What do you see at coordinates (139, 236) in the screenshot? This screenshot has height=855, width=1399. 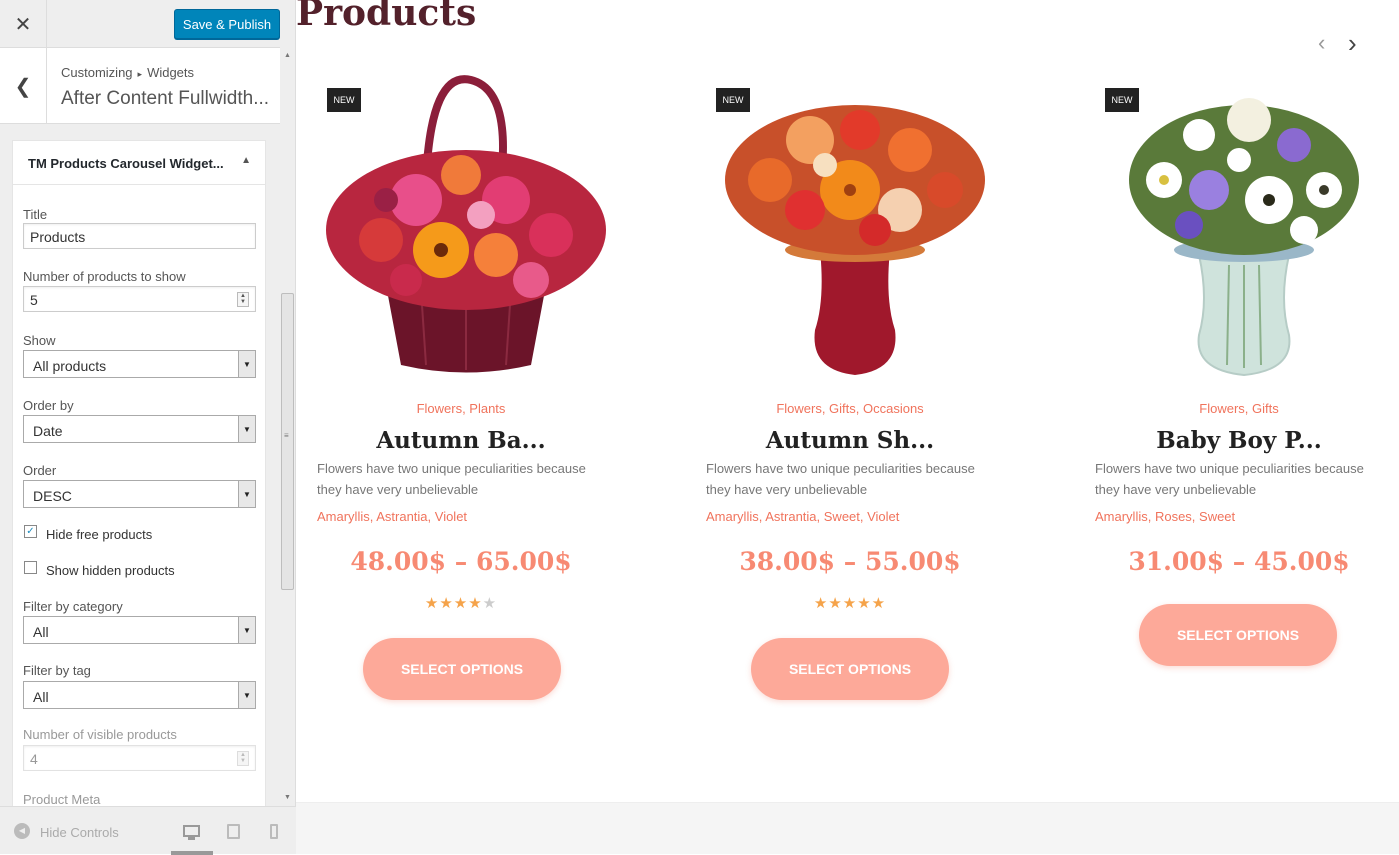 I see `title-input: Products` at bounding box center [139, 236].